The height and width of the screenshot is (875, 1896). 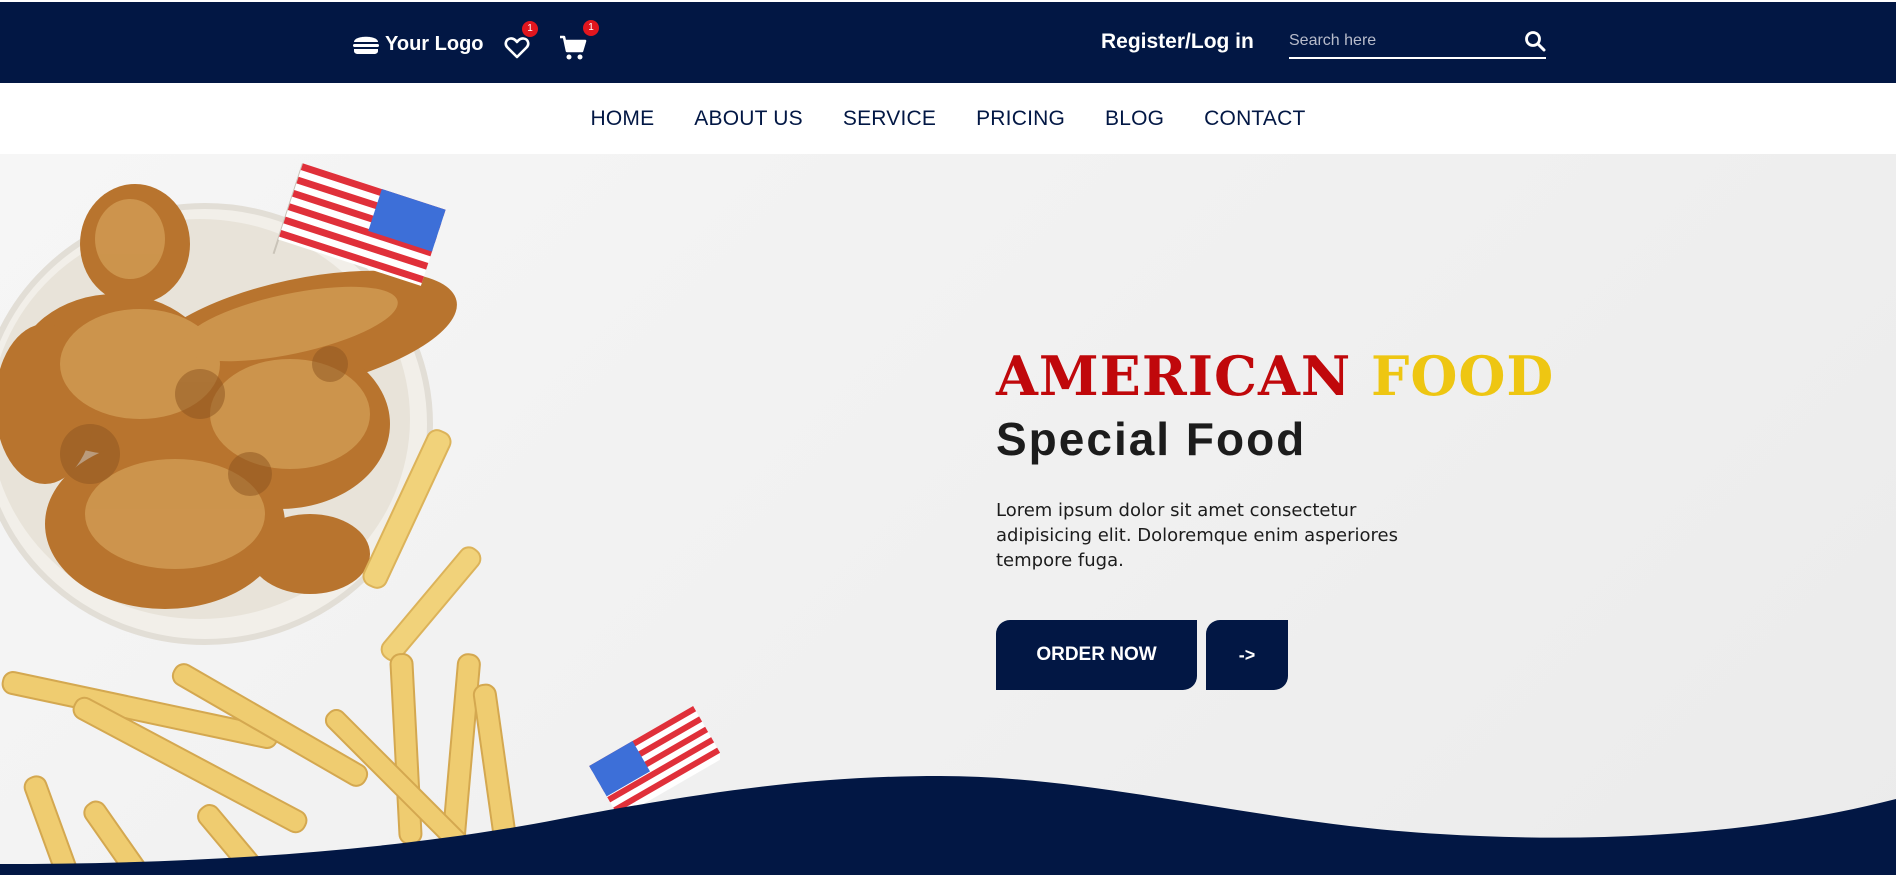 What do you see at coordinates (517, 50) in the screenshot?
I see `heart-icon` at bounding box center [517, 50].